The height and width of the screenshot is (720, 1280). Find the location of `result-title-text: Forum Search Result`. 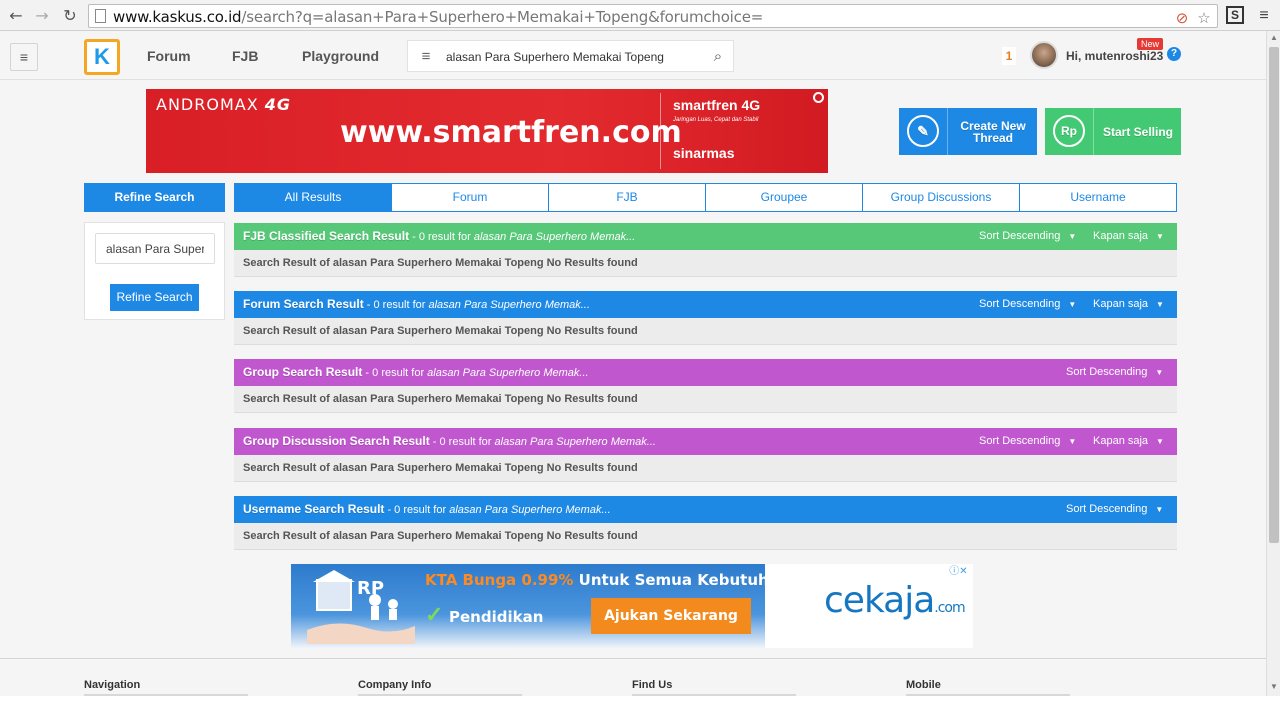

result-title-text: Forum Search Result is located at coordinates (303, 304).